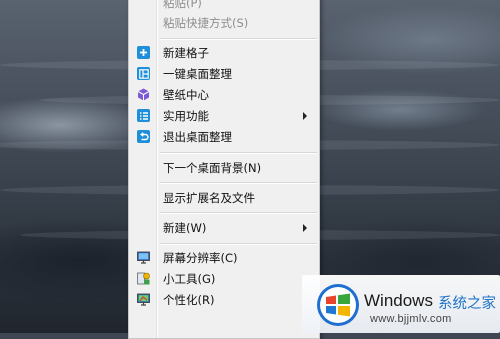  I want to click on personalize-icon, so click(143, 299).